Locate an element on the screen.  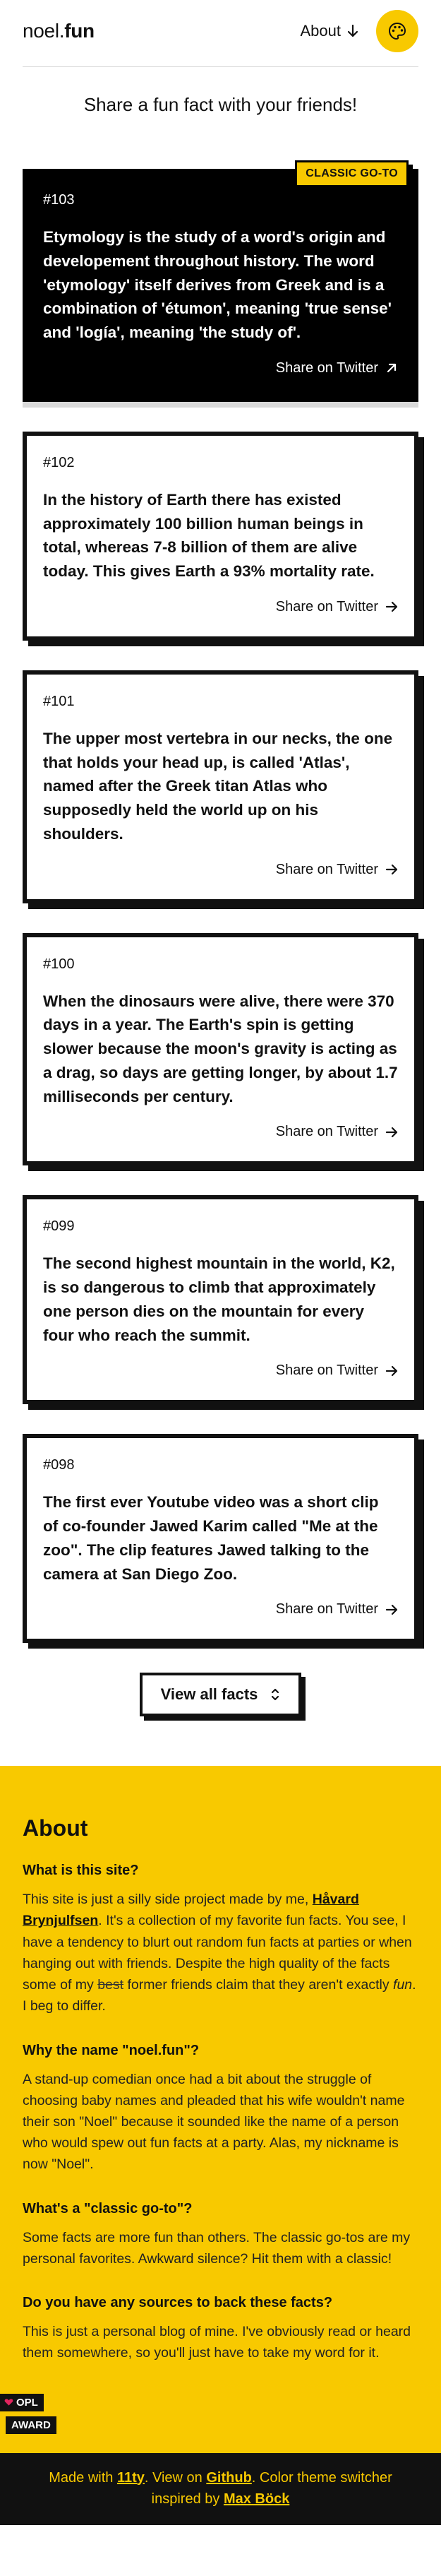
nav-about-link: About is located at coordinates (330, 31).